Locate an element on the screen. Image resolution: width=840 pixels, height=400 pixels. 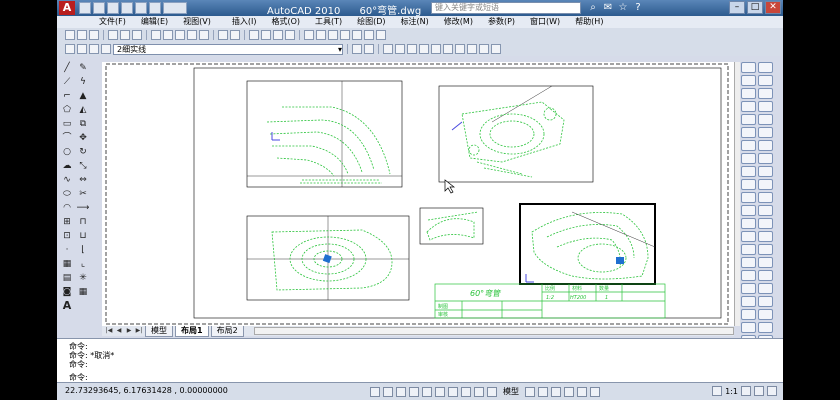
break-icon: ⊓ is located at coordinates (83, 222).